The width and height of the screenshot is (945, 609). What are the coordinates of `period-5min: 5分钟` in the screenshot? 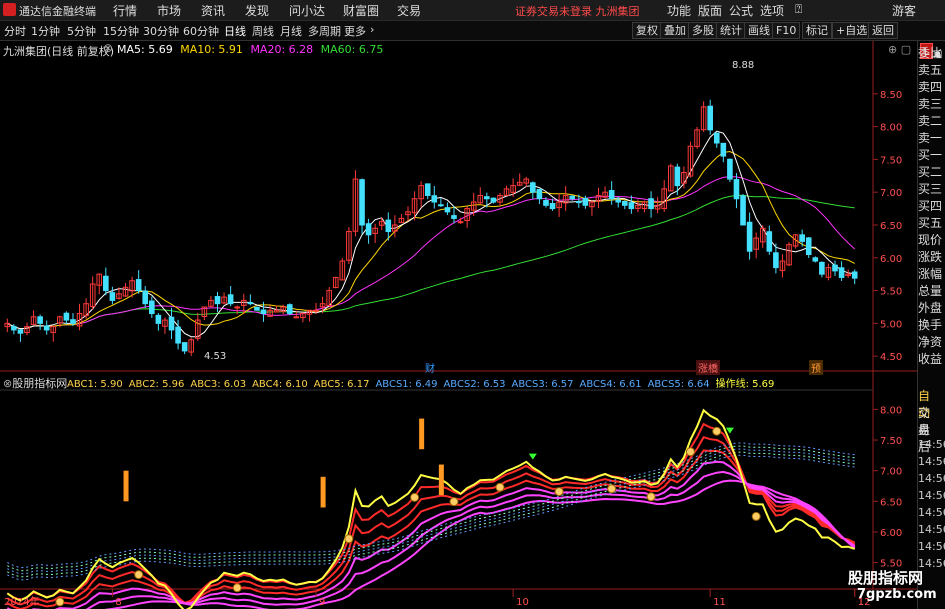 It's located at (81, 31).